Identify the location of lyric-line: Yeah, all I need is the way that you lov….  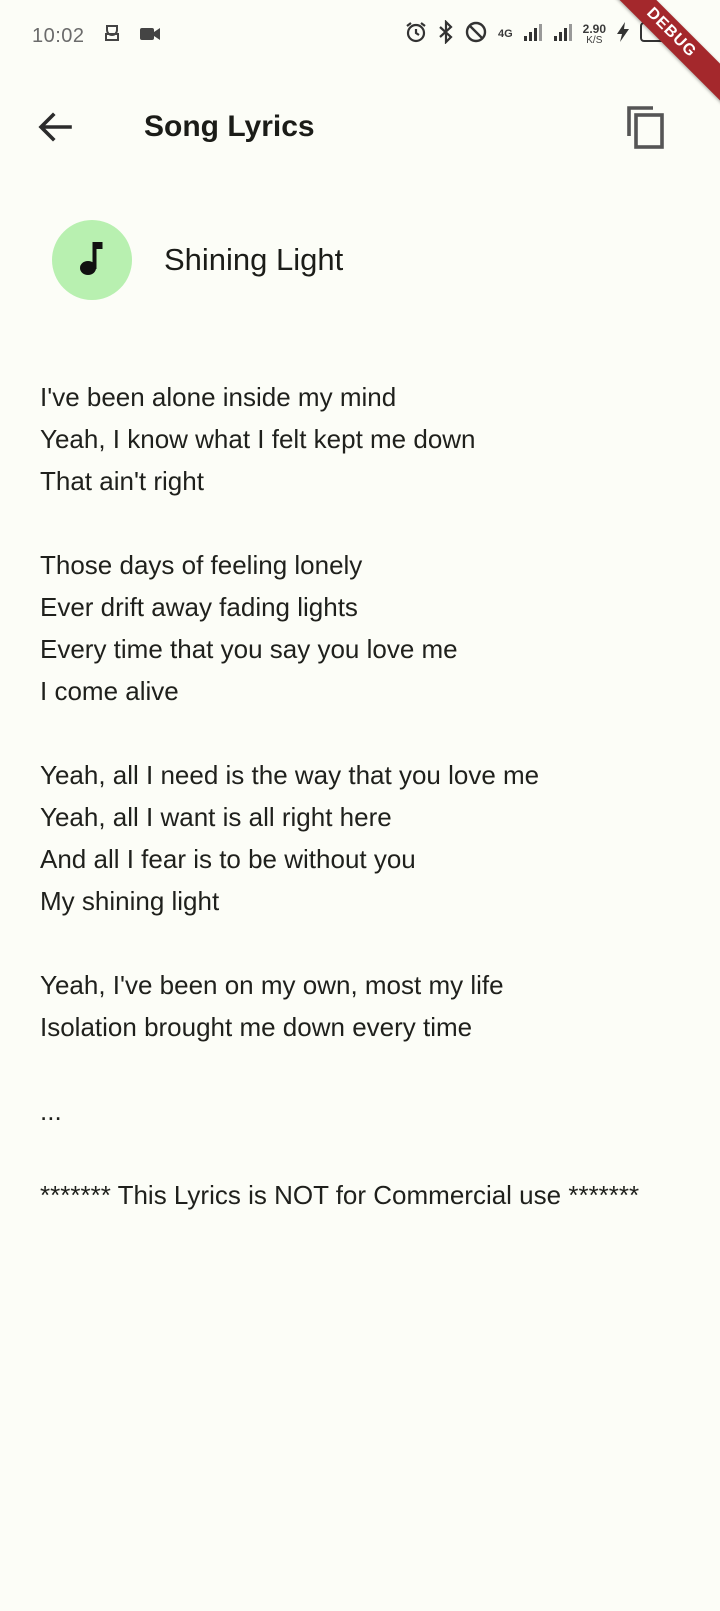
(290, 775).